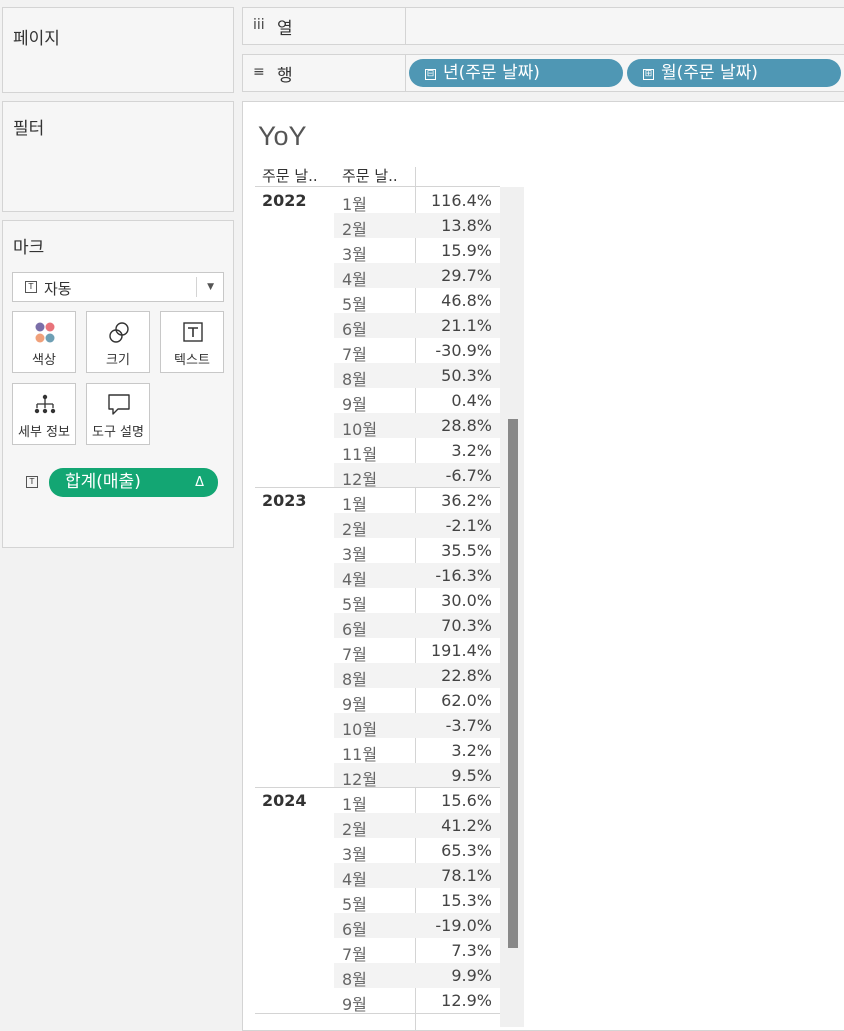  I want to click on table-row: 6월 -19.0%, so click(424, 926).